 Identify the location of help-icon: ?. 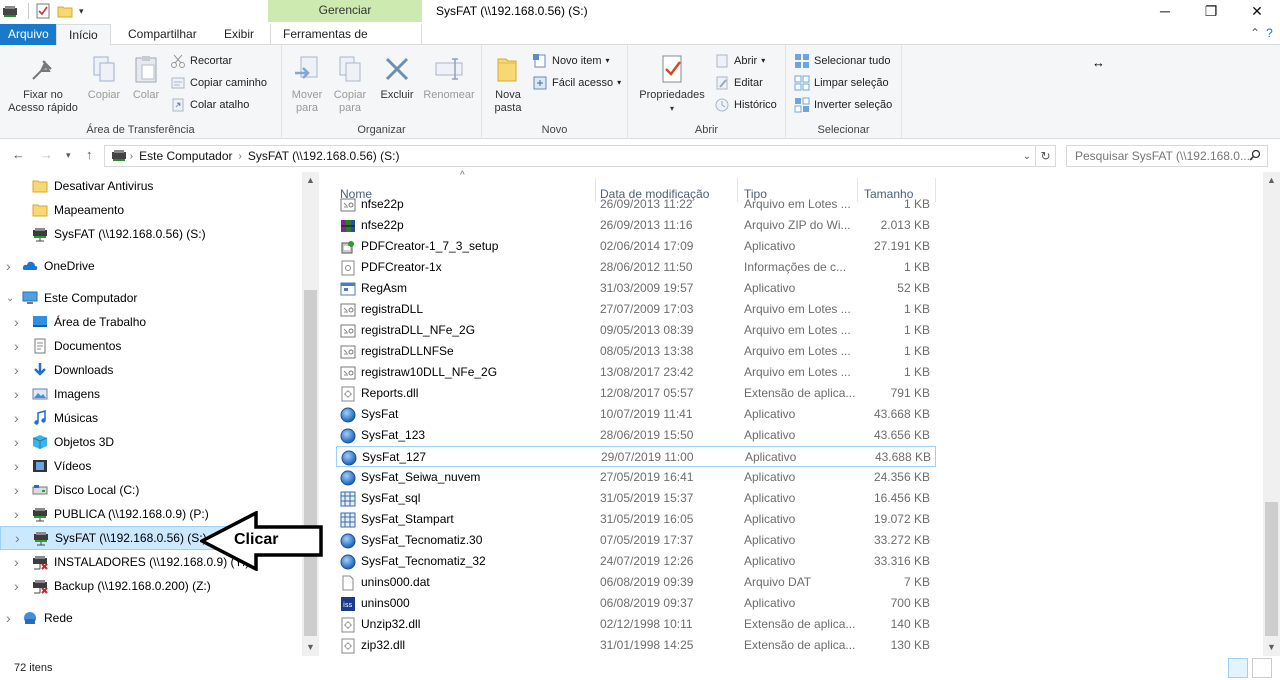
(1269, 33).